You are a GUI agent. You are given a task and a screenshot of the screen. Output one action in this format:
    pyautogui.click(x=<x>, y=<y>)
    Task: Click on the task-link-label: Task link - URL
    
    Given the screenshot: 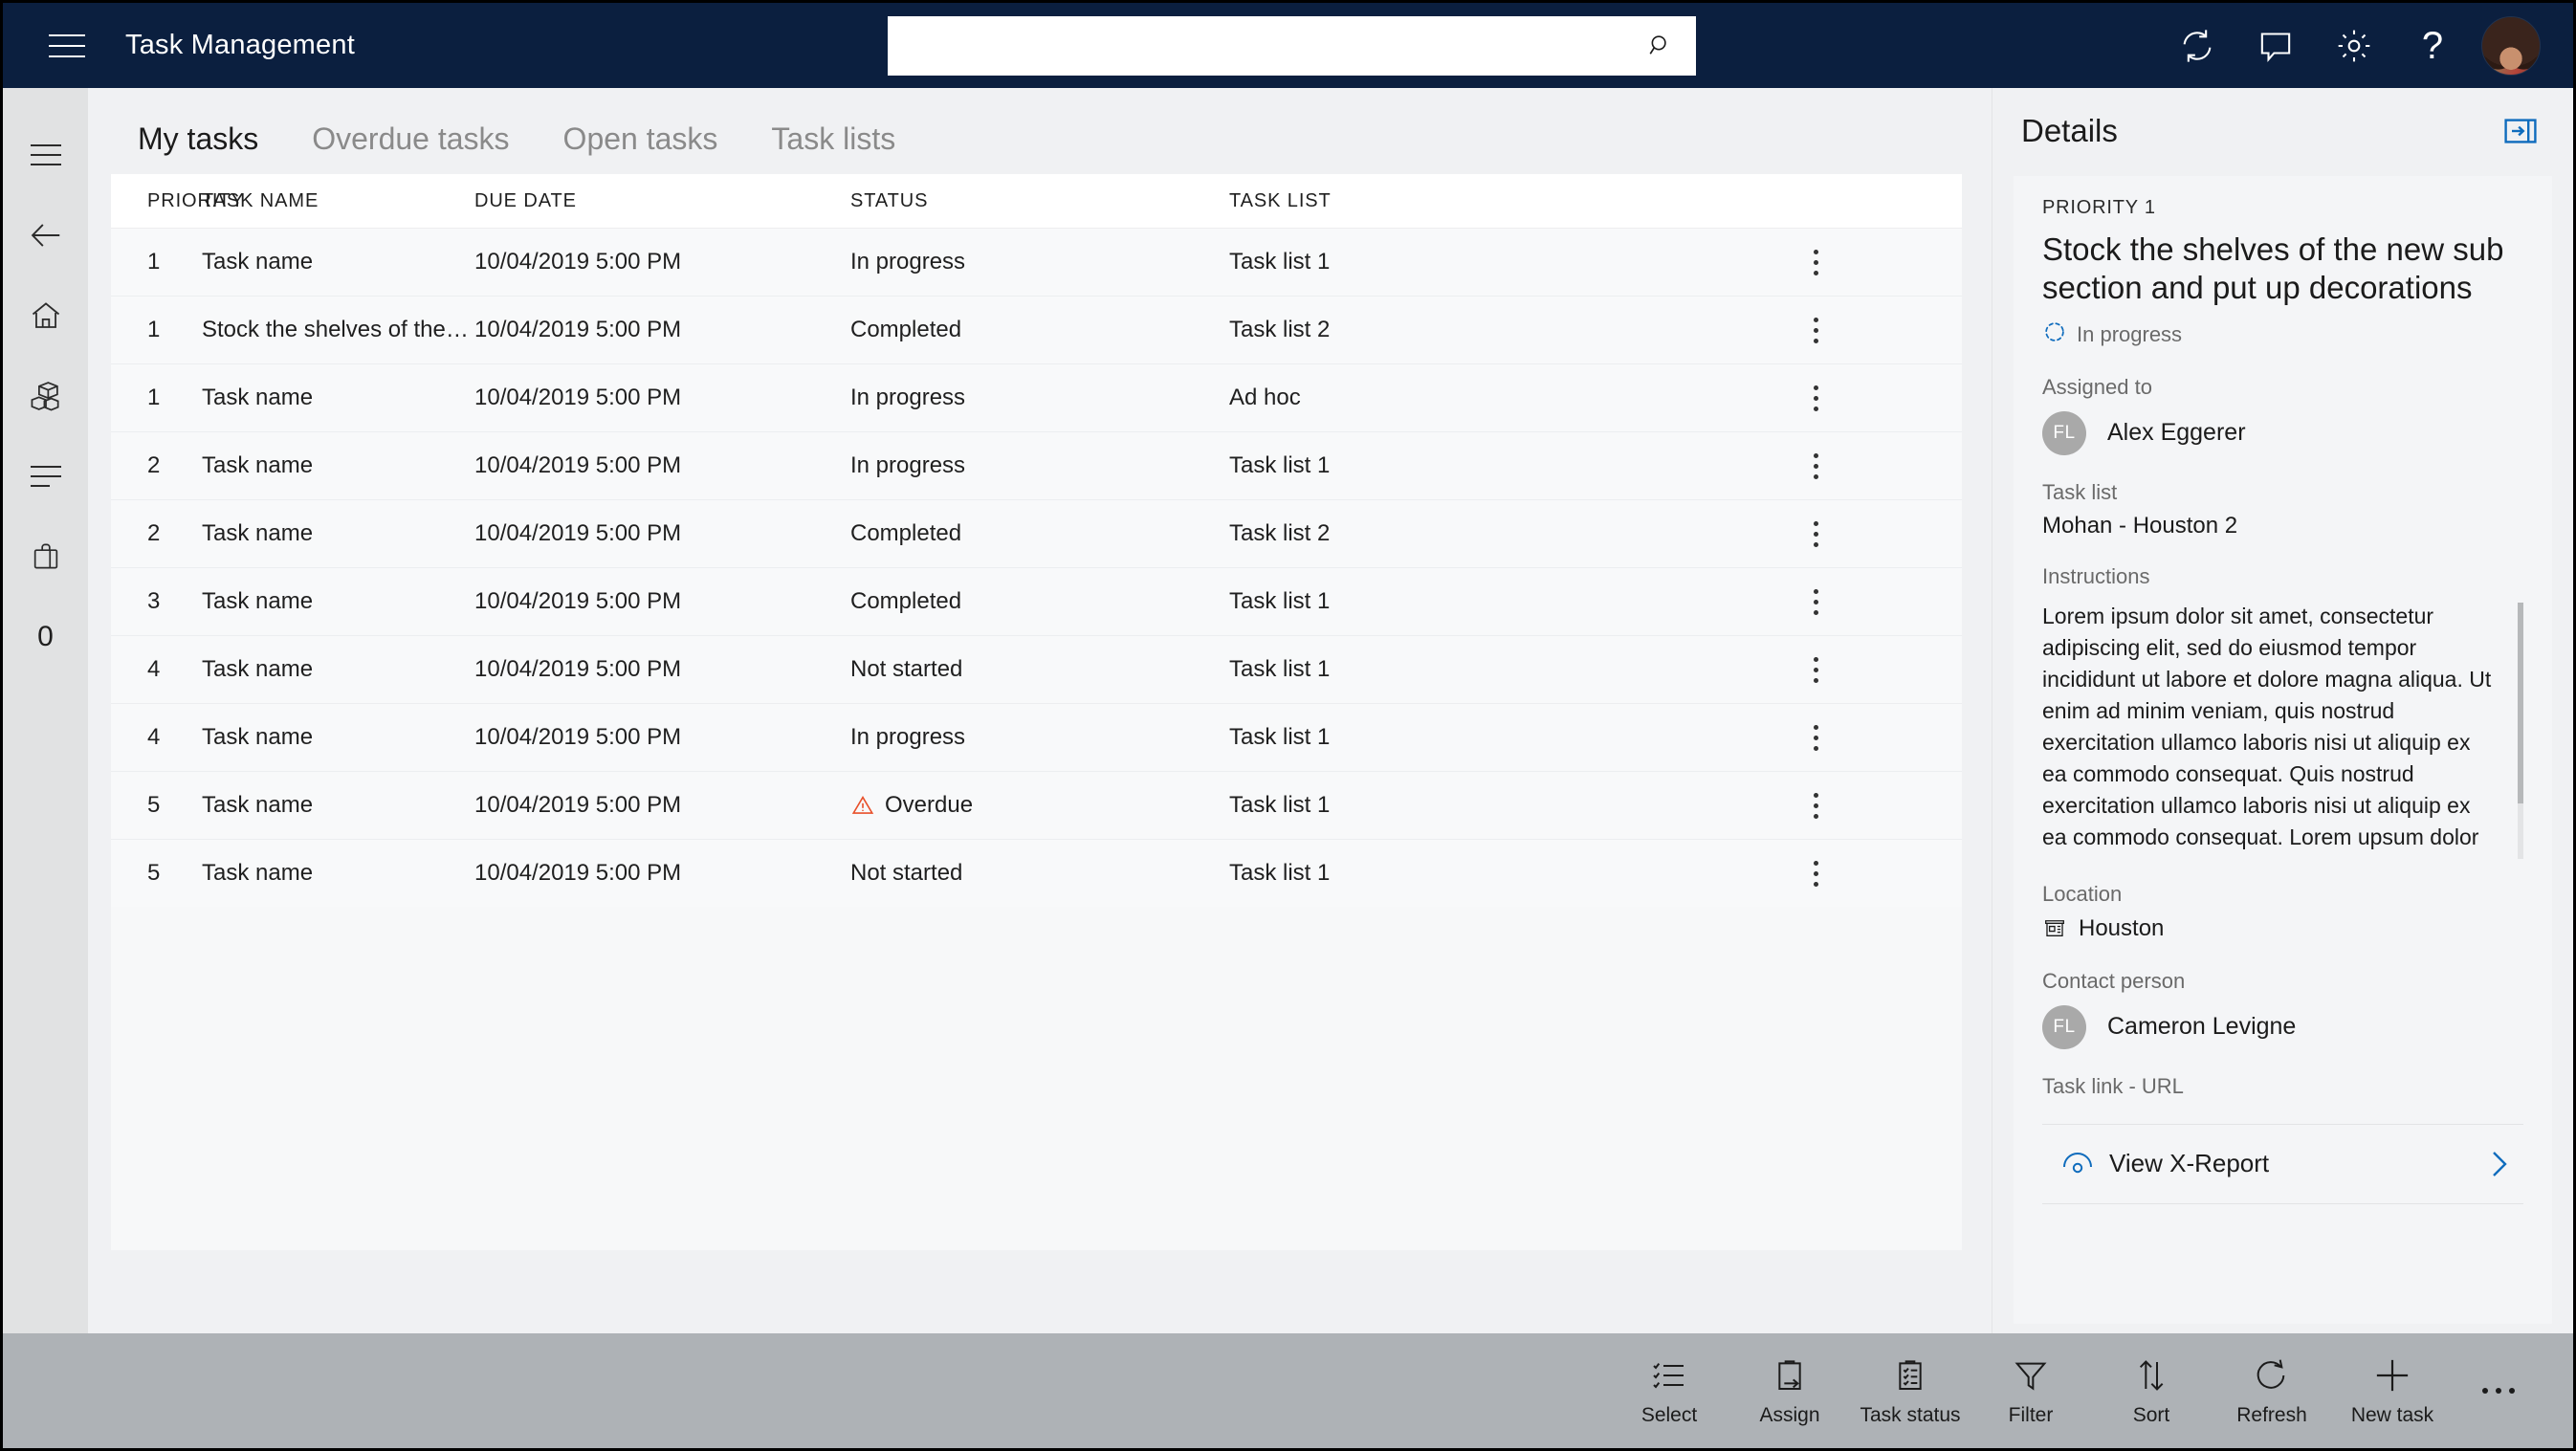 What is the action you would take?
    pyautogui.click(x=2113, y=1085)
    